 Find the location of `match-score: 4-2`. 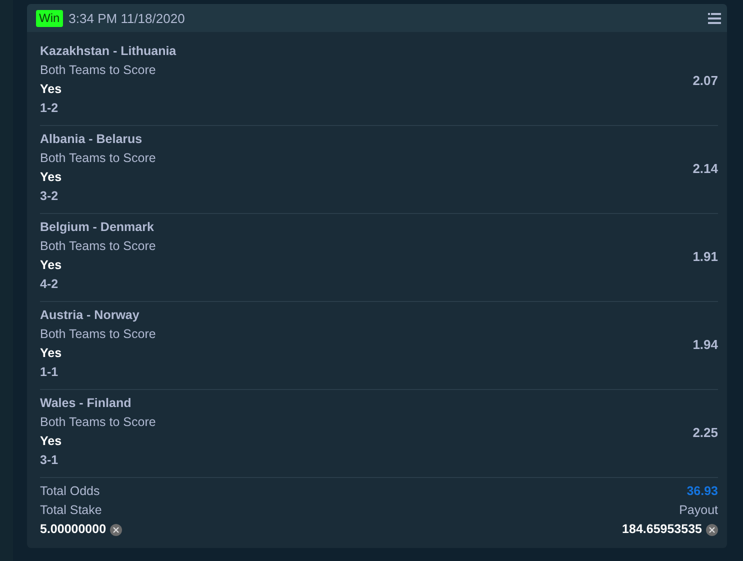

match-score: 4-2 is located at coordinates (50, 284).